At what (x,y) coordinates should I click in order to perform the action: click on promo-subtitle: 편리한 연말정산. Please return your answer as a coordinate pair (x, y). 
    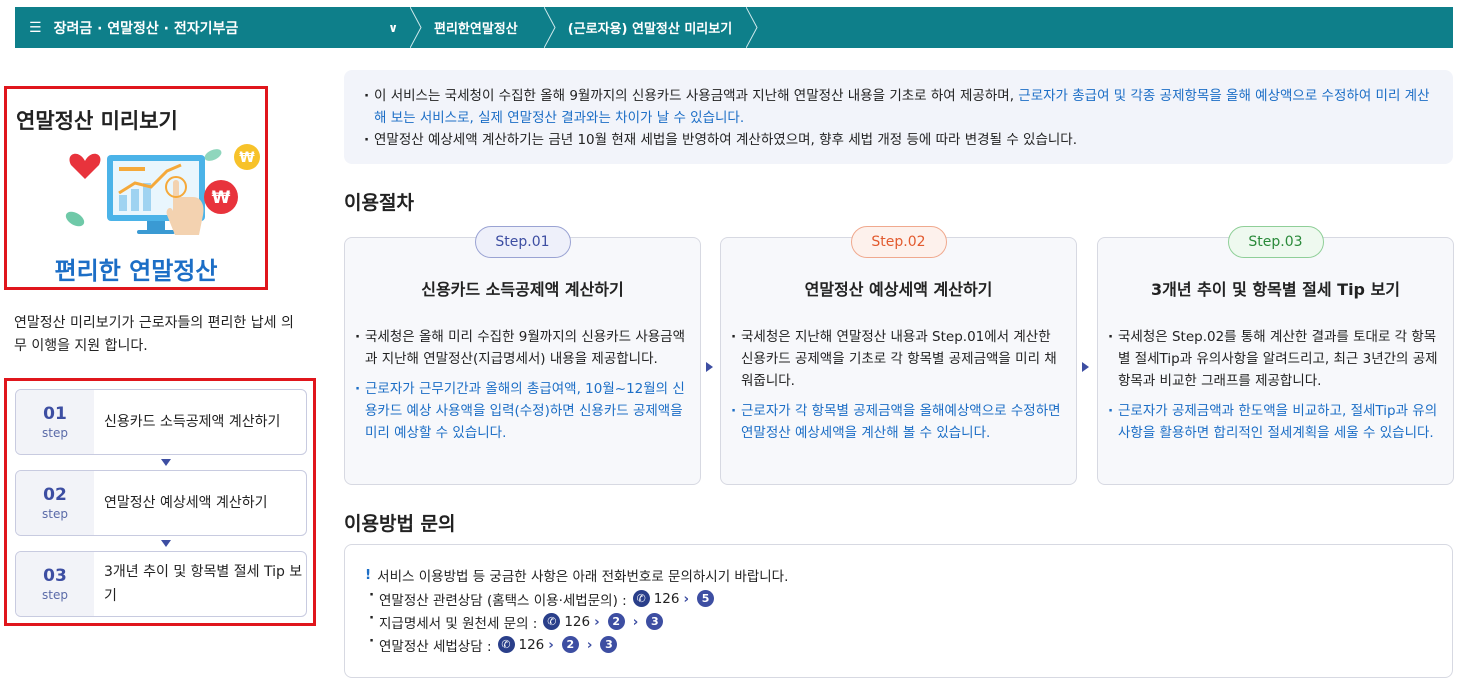
    Looking at the image, I should click on (136, 271).